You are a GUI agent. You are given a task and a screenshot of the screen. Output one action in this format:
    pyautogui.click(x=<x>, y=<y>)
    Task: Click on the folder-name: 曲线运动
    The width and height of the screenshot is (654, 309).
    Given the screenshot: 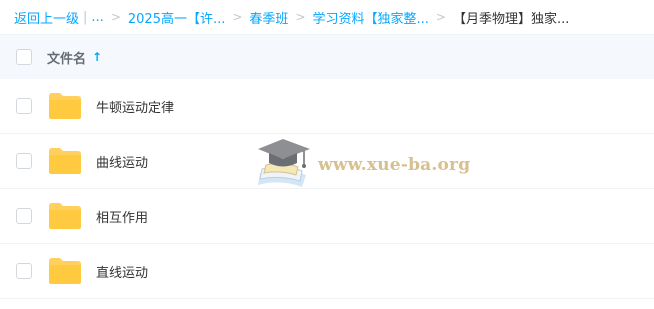 What is the action you would take?
    pyautogui.click(x=122, y=161)
    